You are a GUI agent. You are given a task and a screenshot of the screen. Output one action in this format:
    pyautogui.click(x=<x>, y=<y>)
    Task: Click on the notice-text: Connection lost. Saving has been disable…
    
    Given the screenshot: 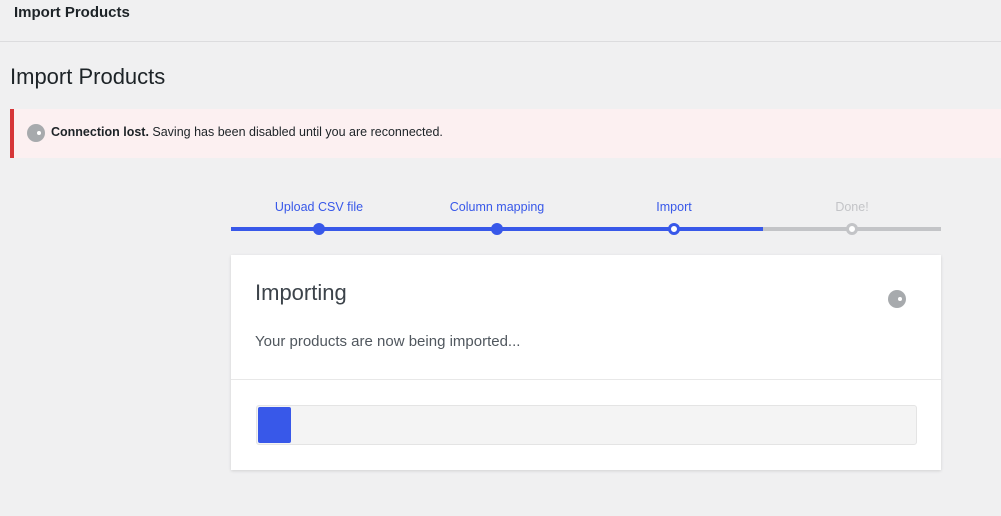 What is the action you would take?
    pyautogui.click(x=247, y=132)
    